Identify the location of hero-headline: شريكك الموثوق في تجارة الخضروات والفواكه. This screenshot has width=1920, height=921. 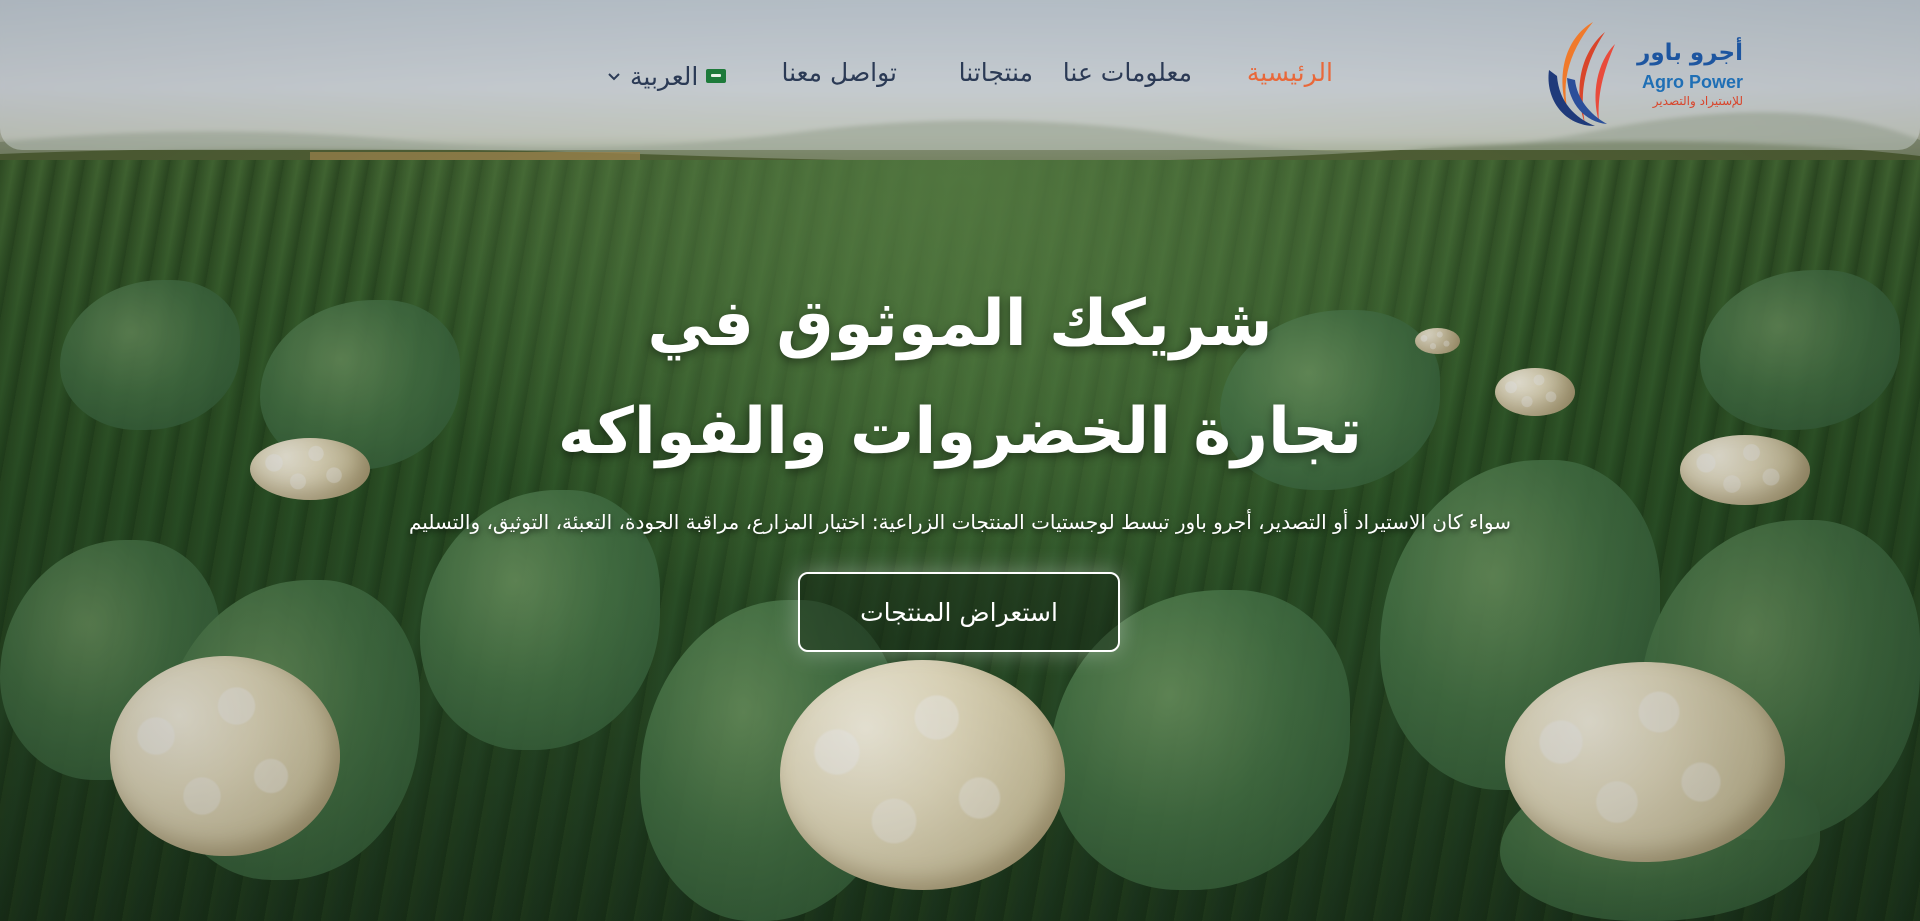
(960, 378).